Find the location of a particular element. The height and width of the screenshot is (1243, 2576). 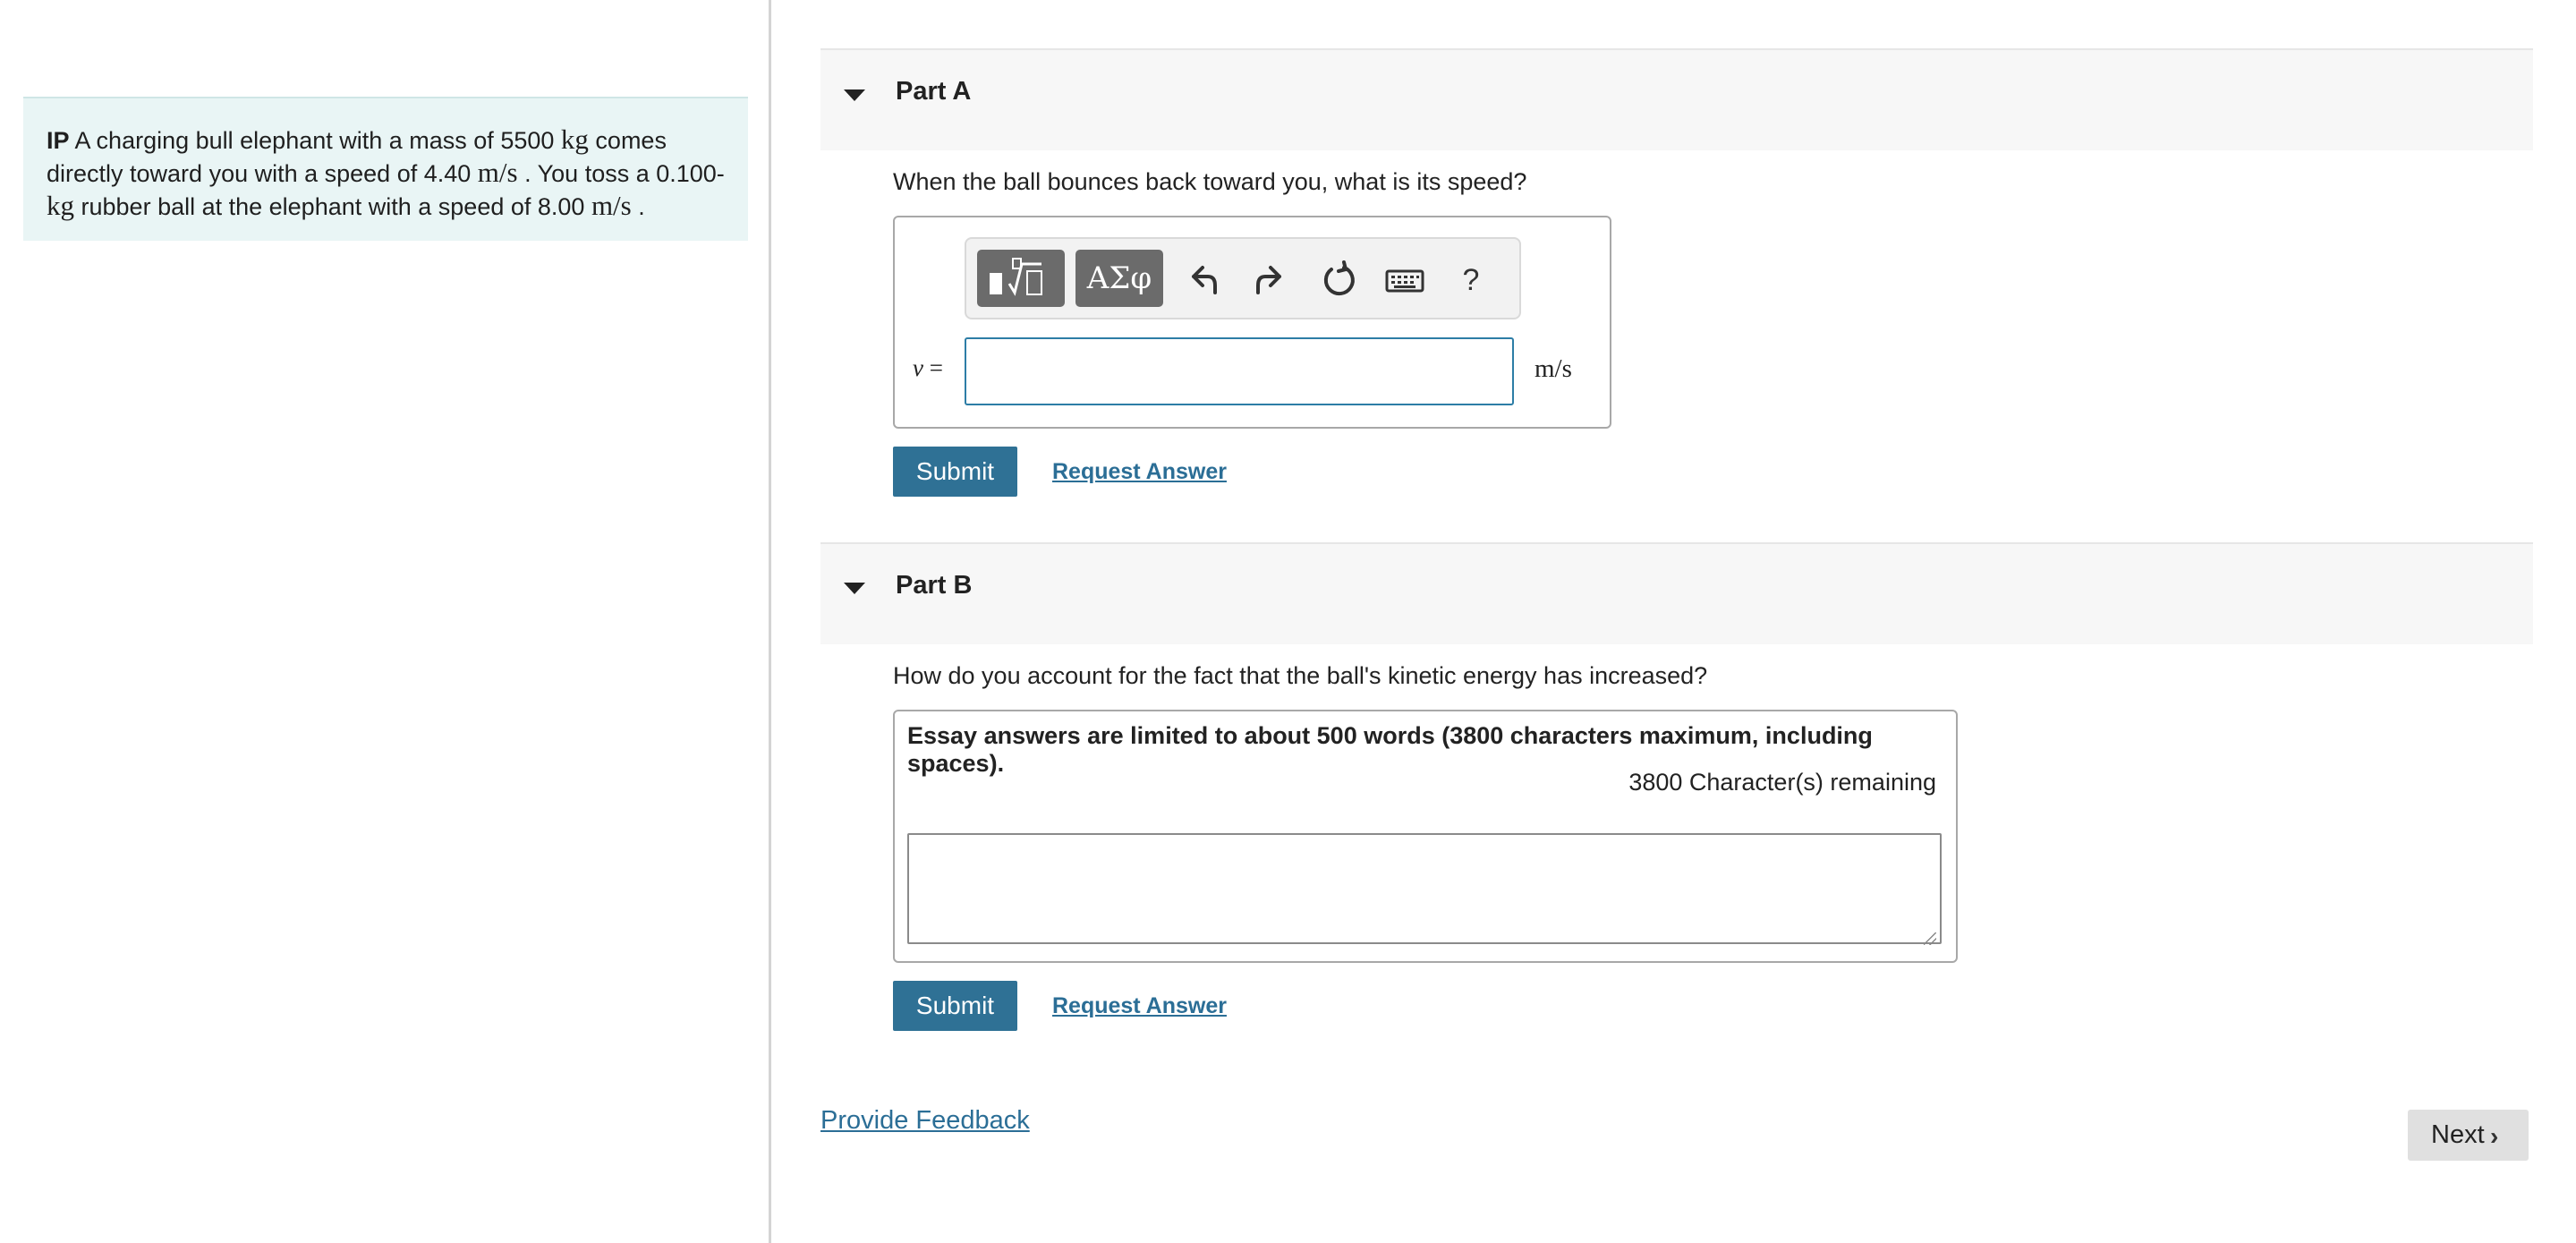

part-b-header: Part B is located at coordinates (1676, 593).